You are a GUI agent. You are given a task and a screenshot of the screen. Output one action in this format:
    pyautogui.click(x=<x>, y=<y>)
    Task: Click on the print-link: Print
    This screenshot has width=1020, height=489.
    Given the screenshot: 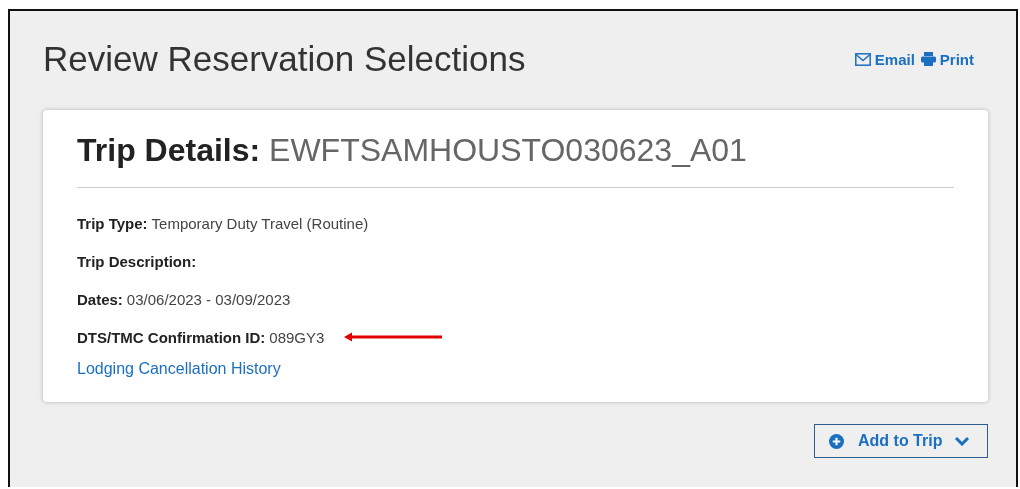 What is the action you would take?
    pyautogui.click(x=947, y=59)
    